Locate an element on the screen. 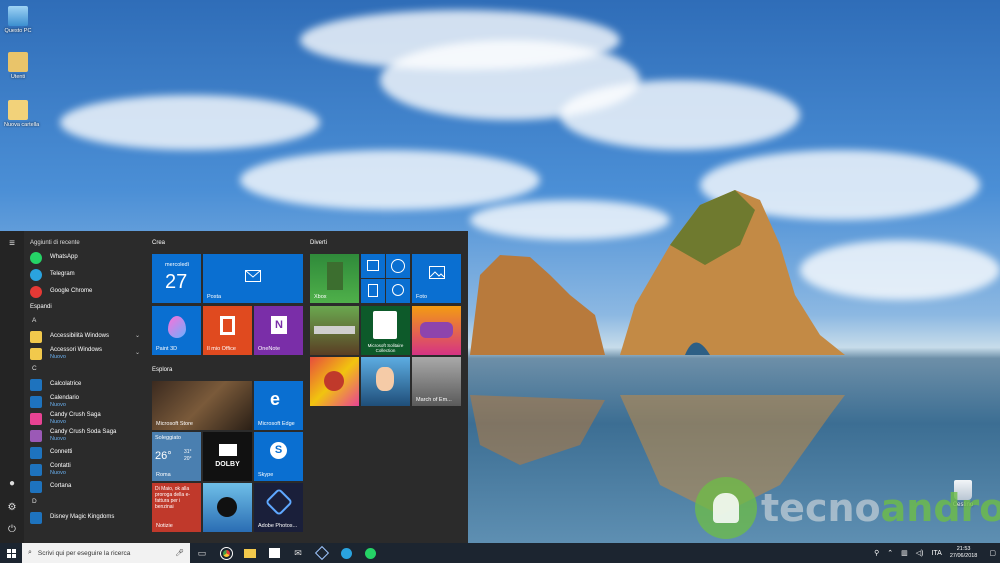 The height and width of the screenshot is (563, 1000). recent-app-item: Google Chrome is located at coordinates (85, 291).